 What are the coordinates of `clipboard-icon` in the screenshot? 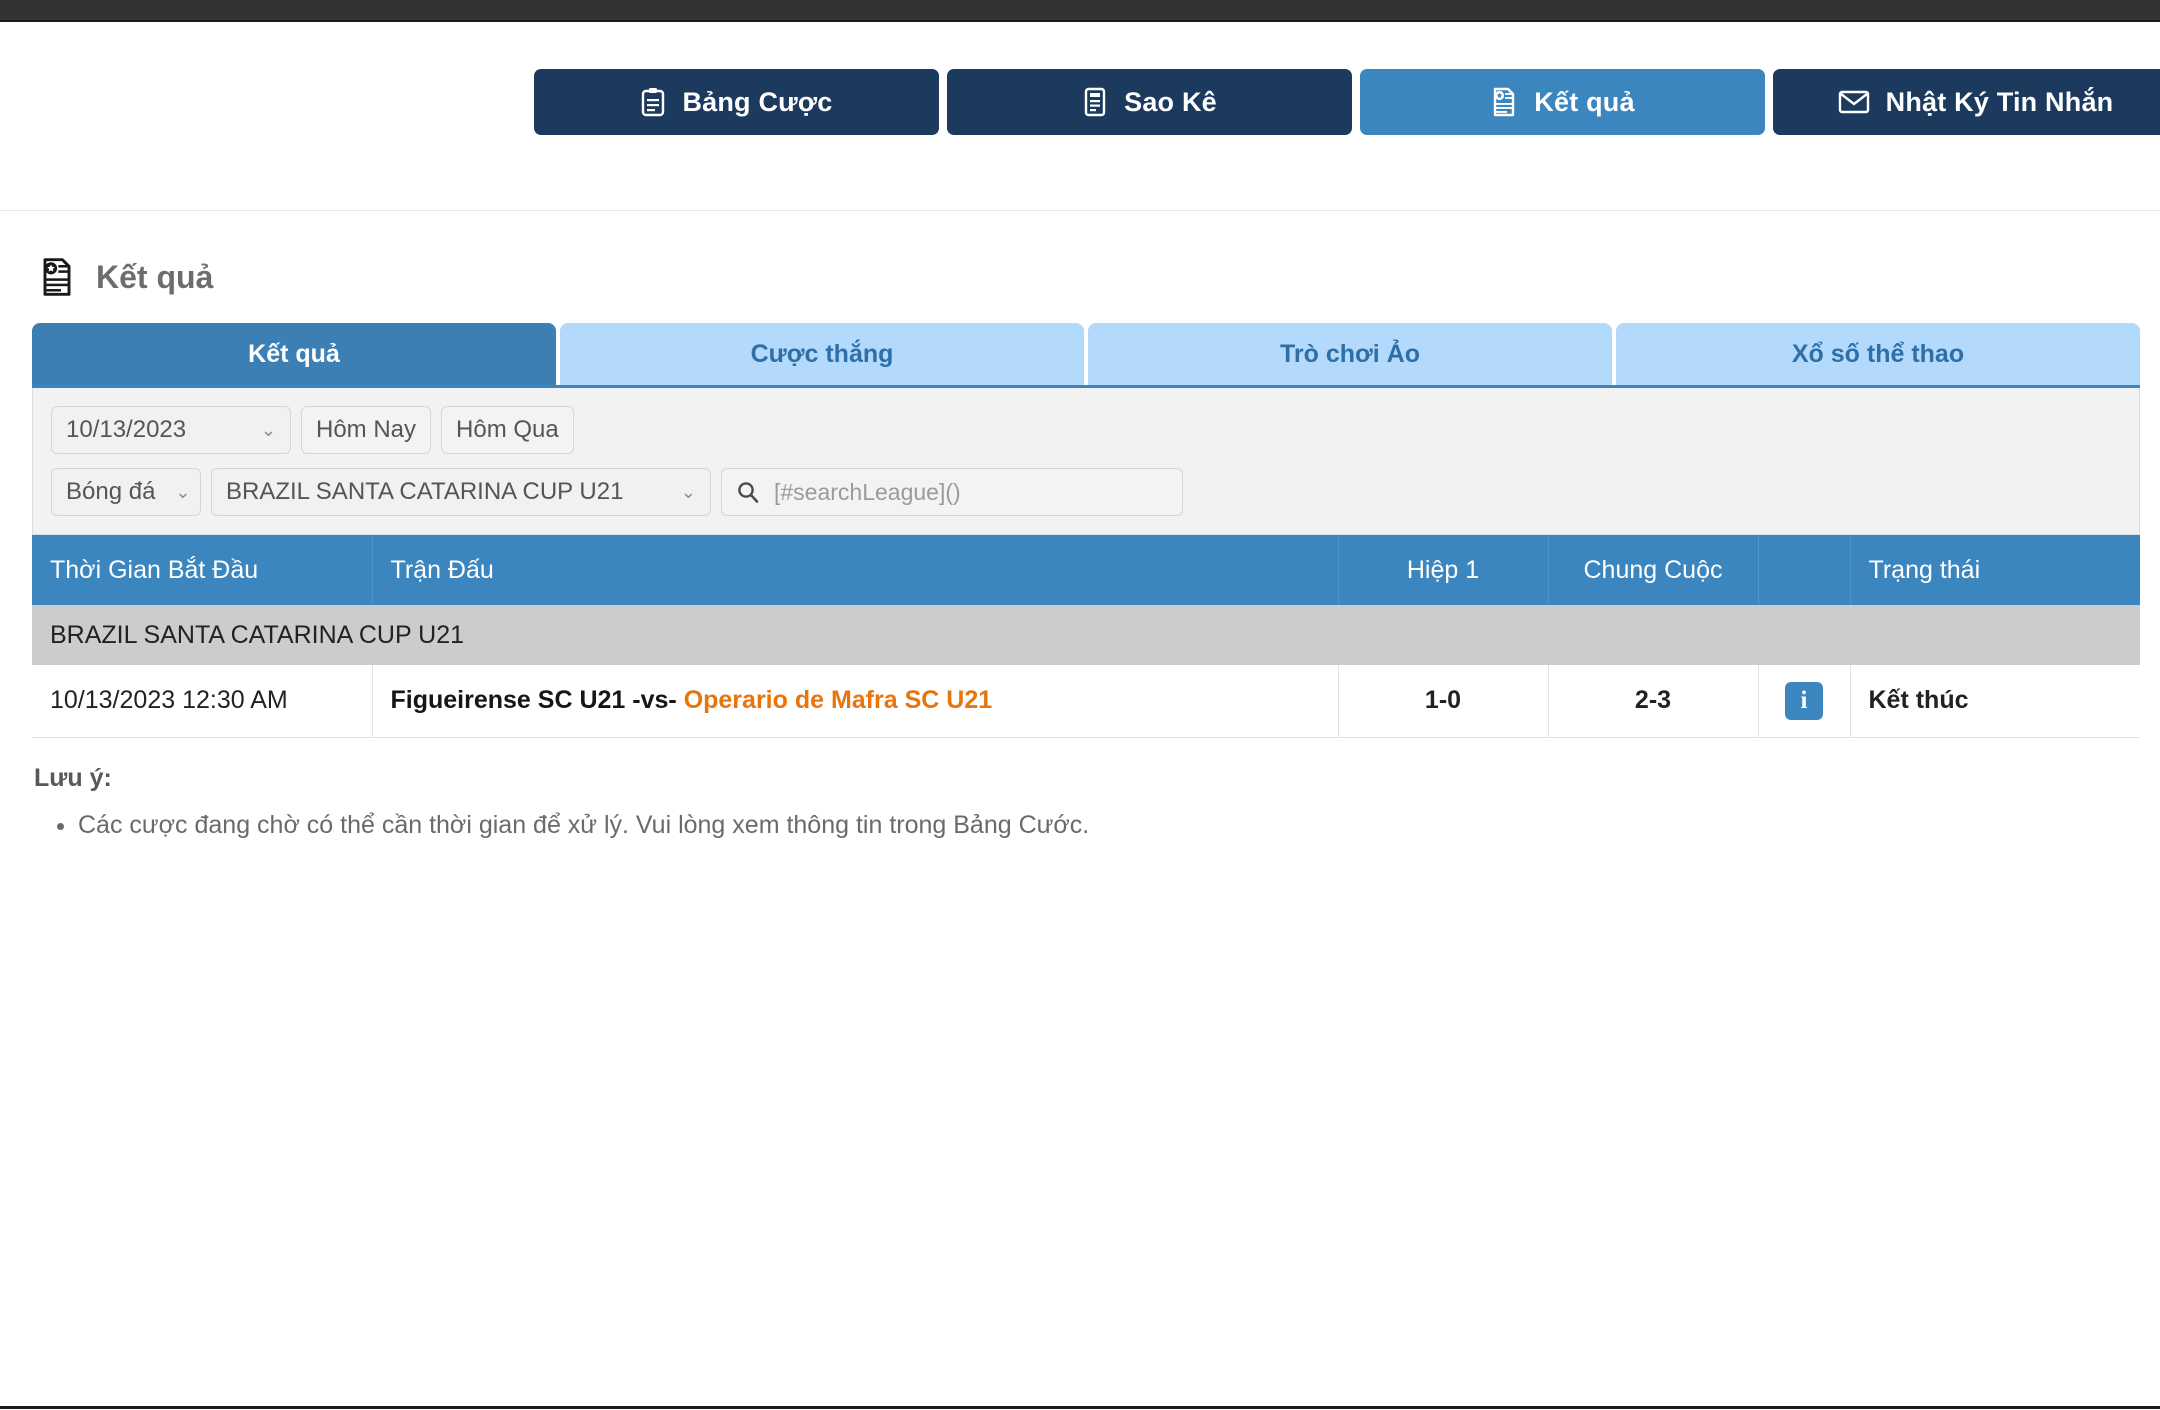 It's located at (653, 102).